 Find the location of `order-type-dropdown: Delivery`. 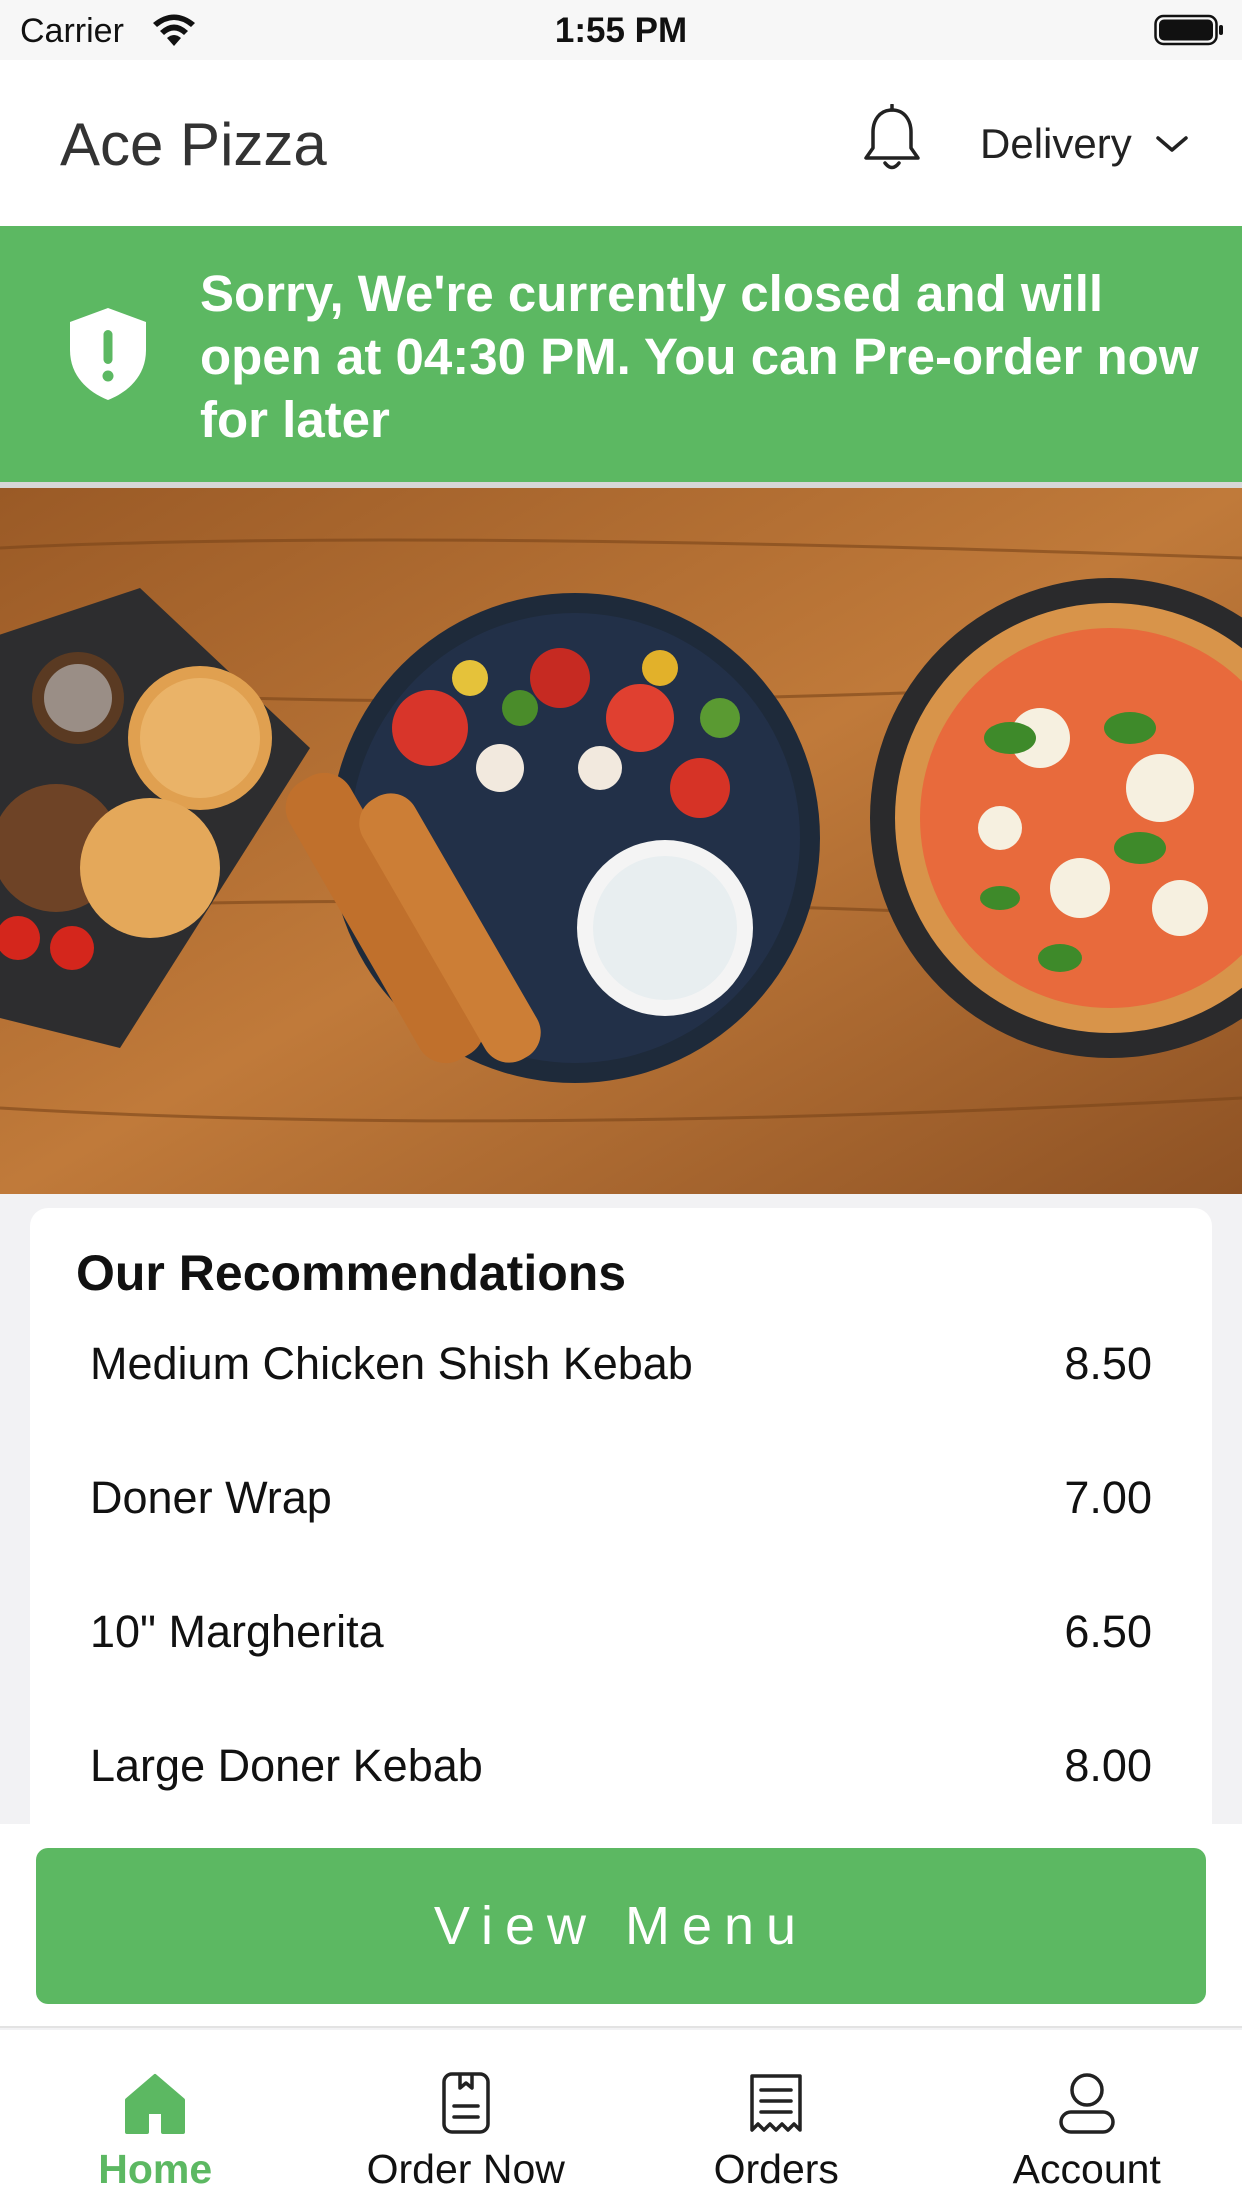

order-type-dropdown: Delivery is located at coordinates (1085, 144).